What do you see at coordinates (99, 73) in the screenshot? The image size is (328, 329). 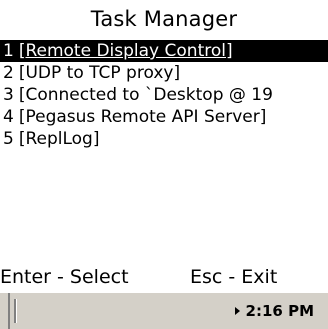 I see `task-label: [UDP to TCP proxy]` at bounding box center [99, 73].